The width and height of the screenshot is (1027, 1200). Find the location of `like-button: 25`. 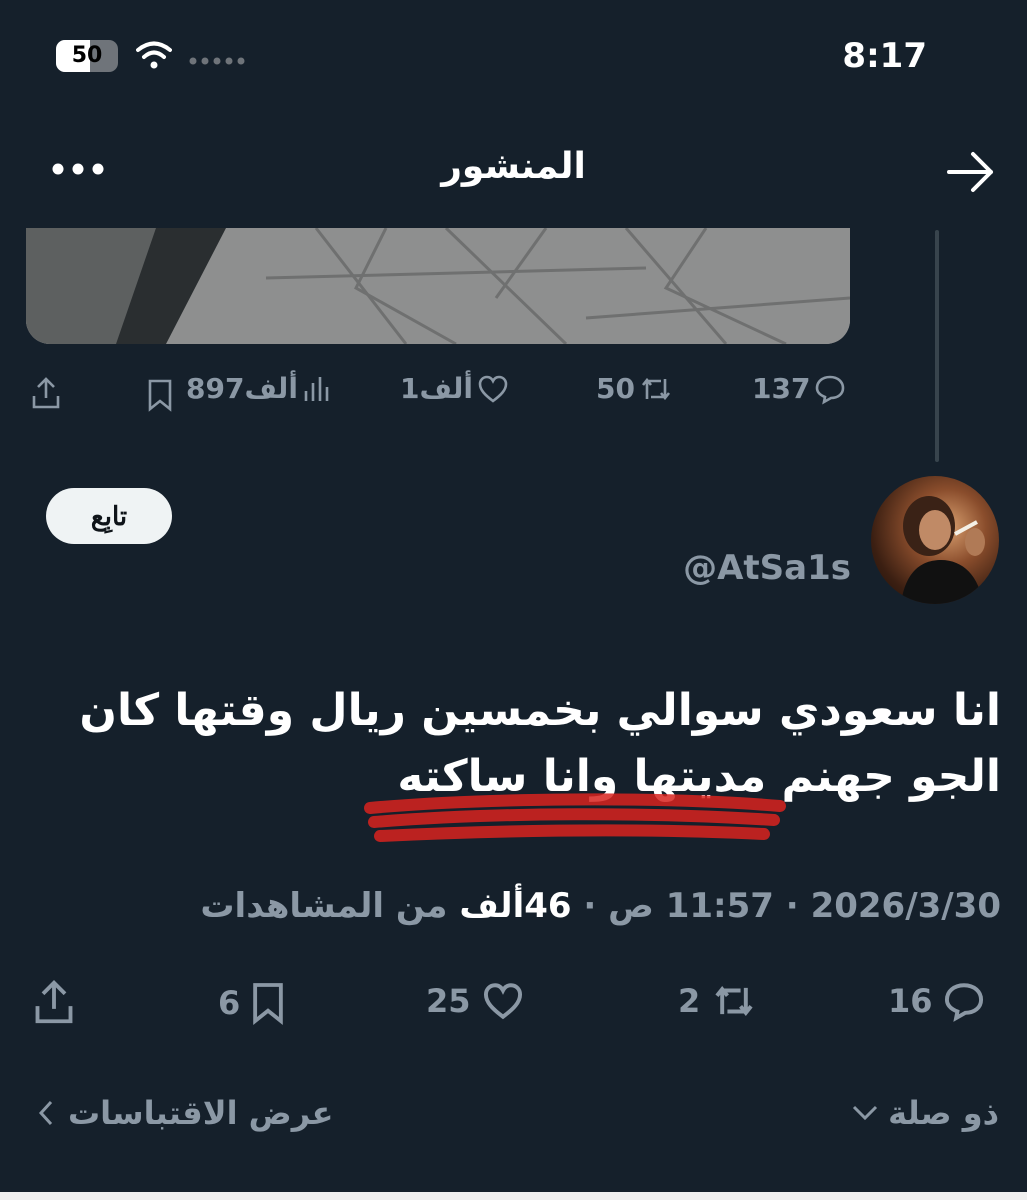

like-button: 25 is located at coordinates (475, 1001).